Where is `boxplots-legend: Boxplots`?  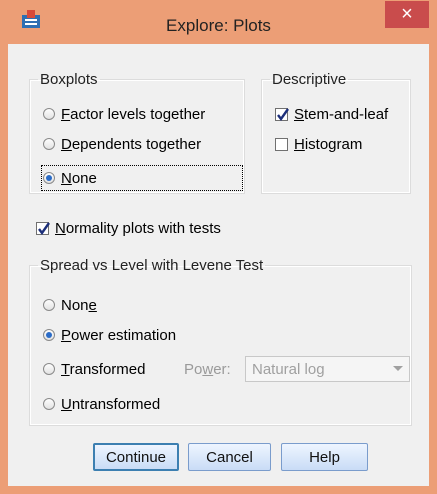 boxplots-legend: Boxplots is located at coordinates (69, 79).